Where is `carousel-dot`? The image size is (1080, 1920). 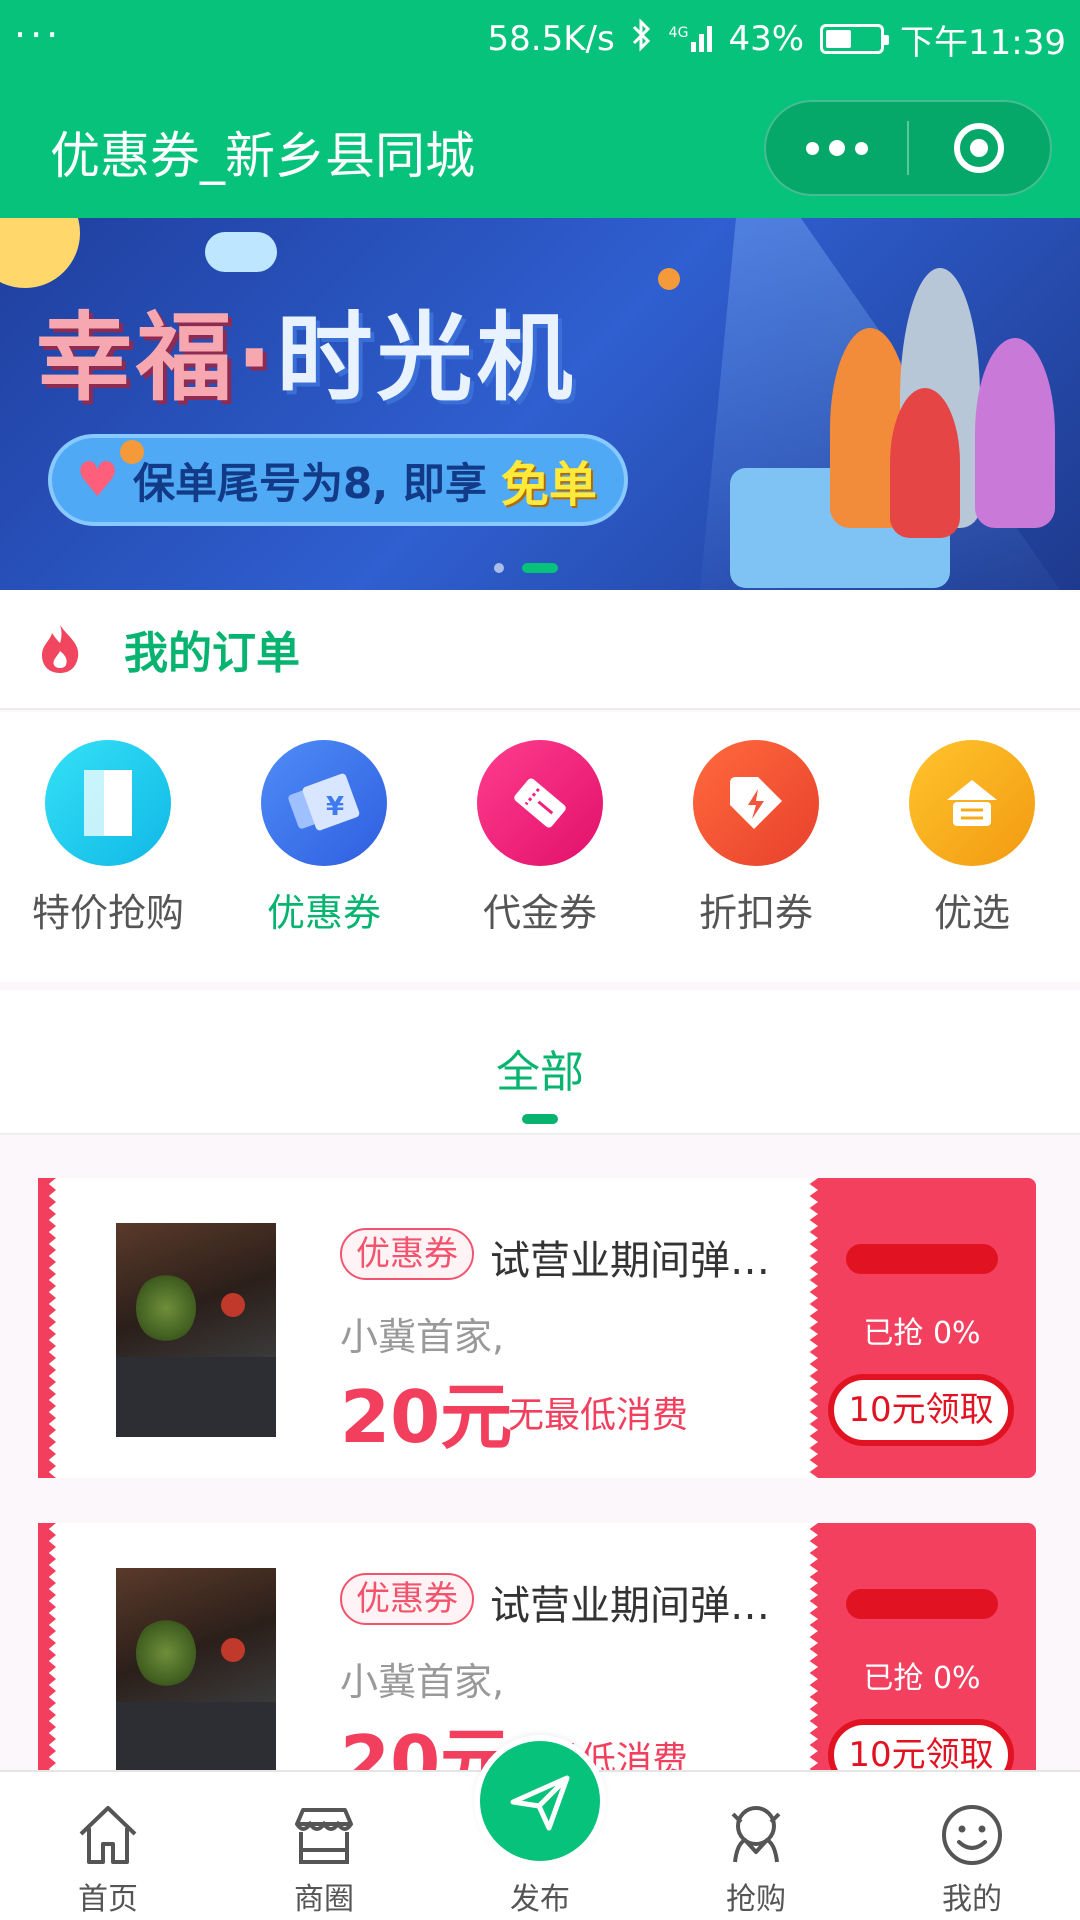
carousel-dot is located at coordinates (499, 568).